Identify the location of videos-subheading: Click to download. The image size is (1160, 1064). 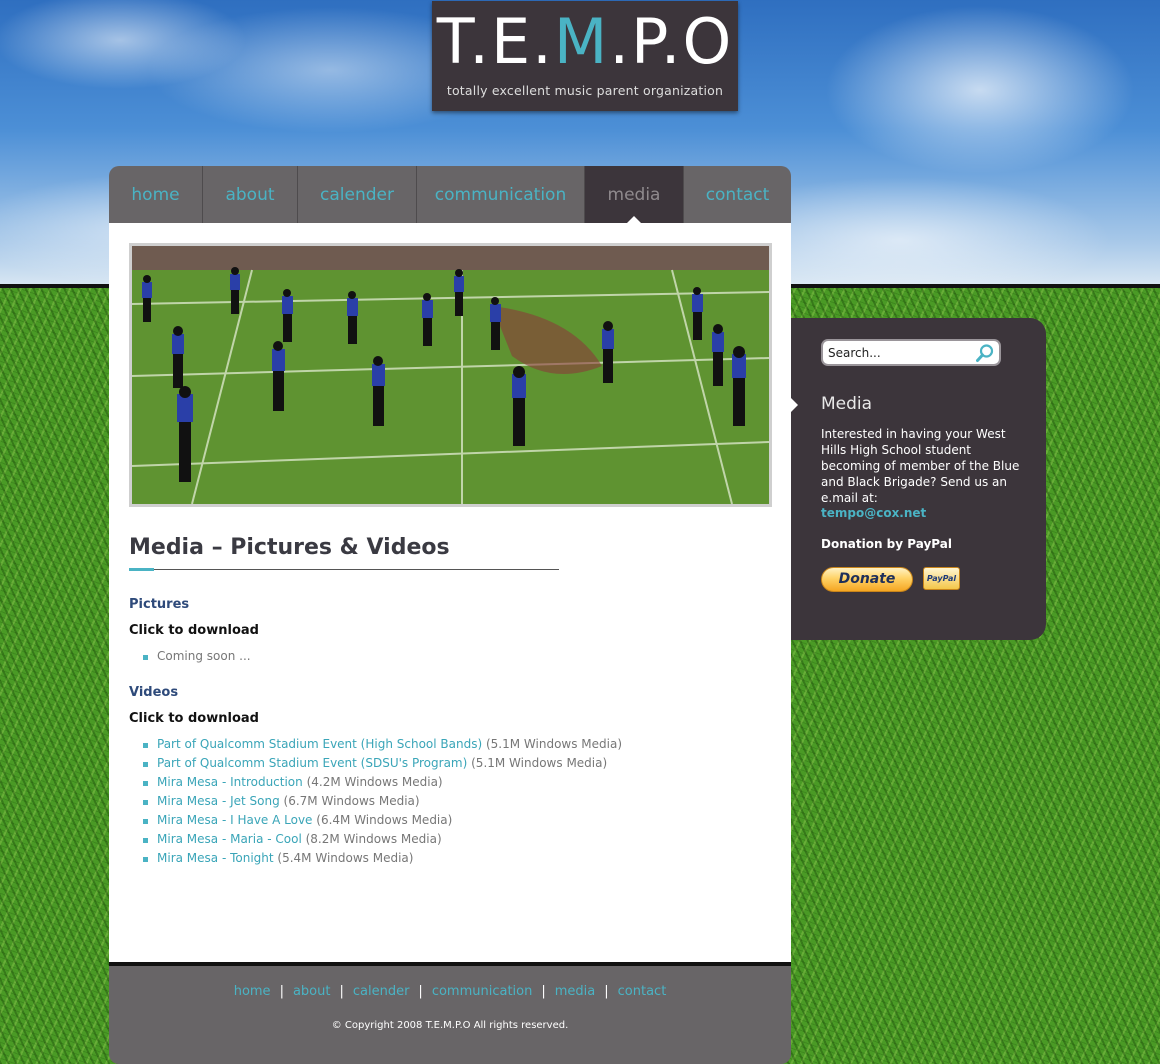
(194, 718).